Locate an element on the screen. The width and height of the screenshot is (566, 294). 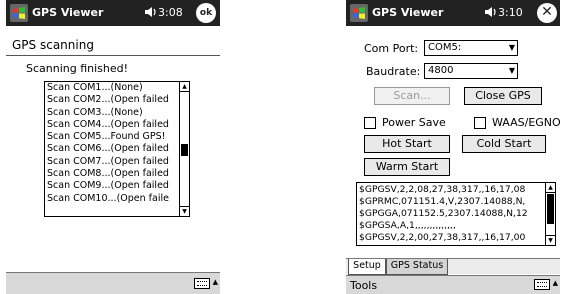
baudrate-label: Baudrate: is located at coordinates (393, 71).